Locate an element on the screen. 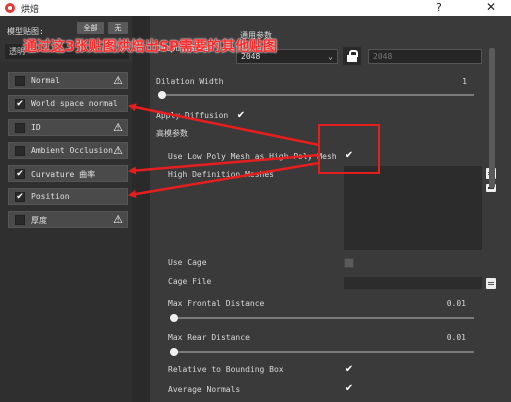 This screenshot has width=511, height=402. relative-bbox-label: Relative to Bounding Box is located at coordinates (226, 369).